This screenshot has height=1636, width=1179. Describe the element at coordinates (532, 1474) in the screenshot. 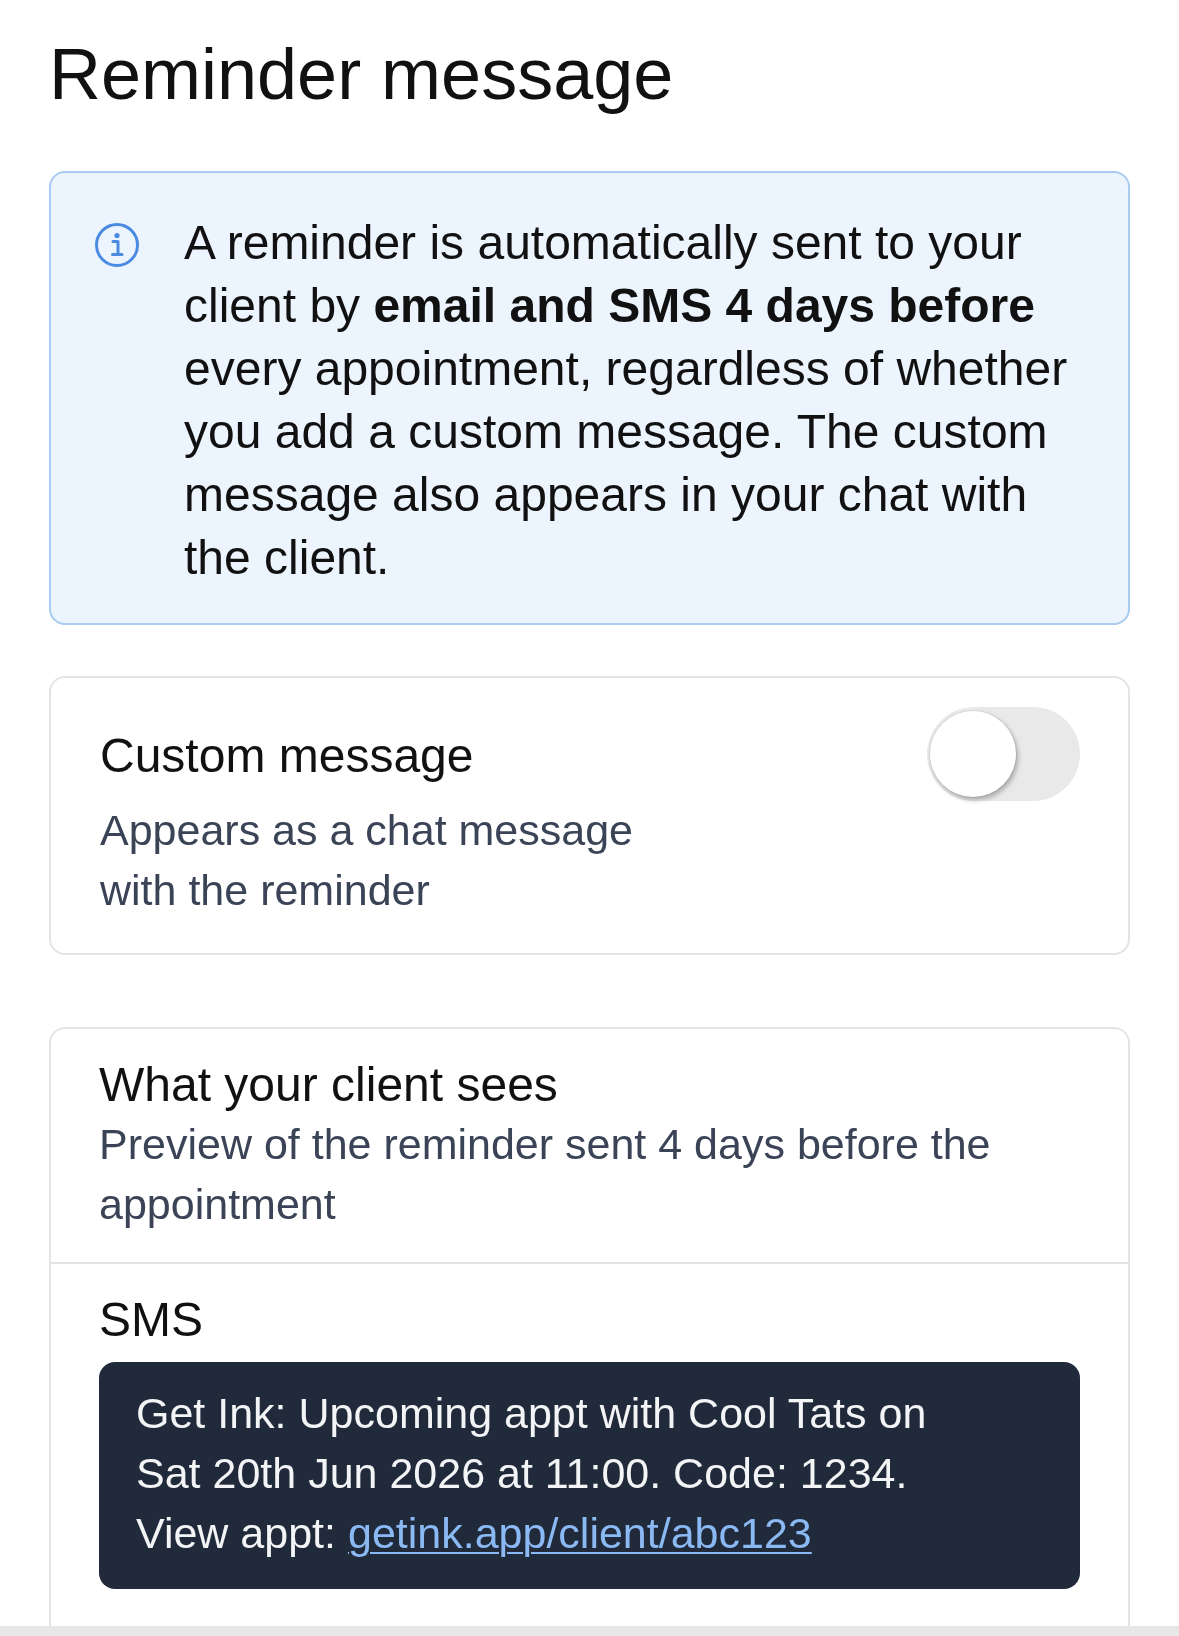

I see `sms-message-text: Get Ink: Upcoming appt with Cool Tats on Sat 20th Jun 2026 at 11:00. Code: 1234. View appt: getink.app/client/abc123` at that location.